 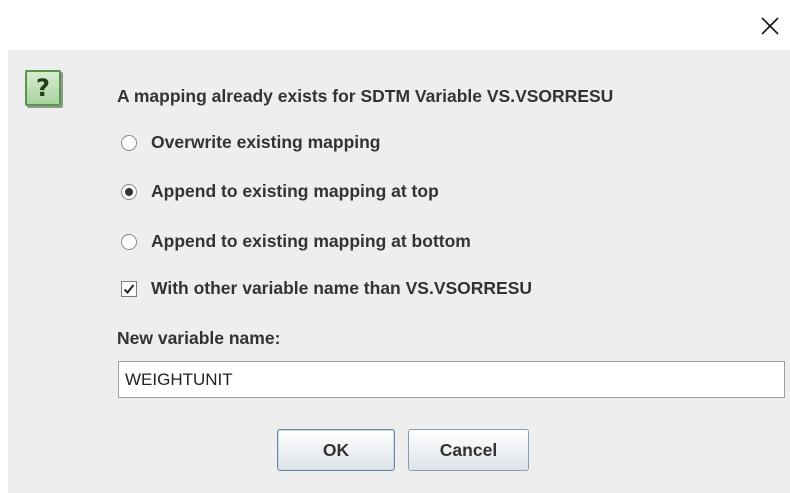 What do you see at coordinates (266, 142) in the screenshot?
I see `overwrite-label: Overwrite existing mapping` at bounding box center [266, 142].